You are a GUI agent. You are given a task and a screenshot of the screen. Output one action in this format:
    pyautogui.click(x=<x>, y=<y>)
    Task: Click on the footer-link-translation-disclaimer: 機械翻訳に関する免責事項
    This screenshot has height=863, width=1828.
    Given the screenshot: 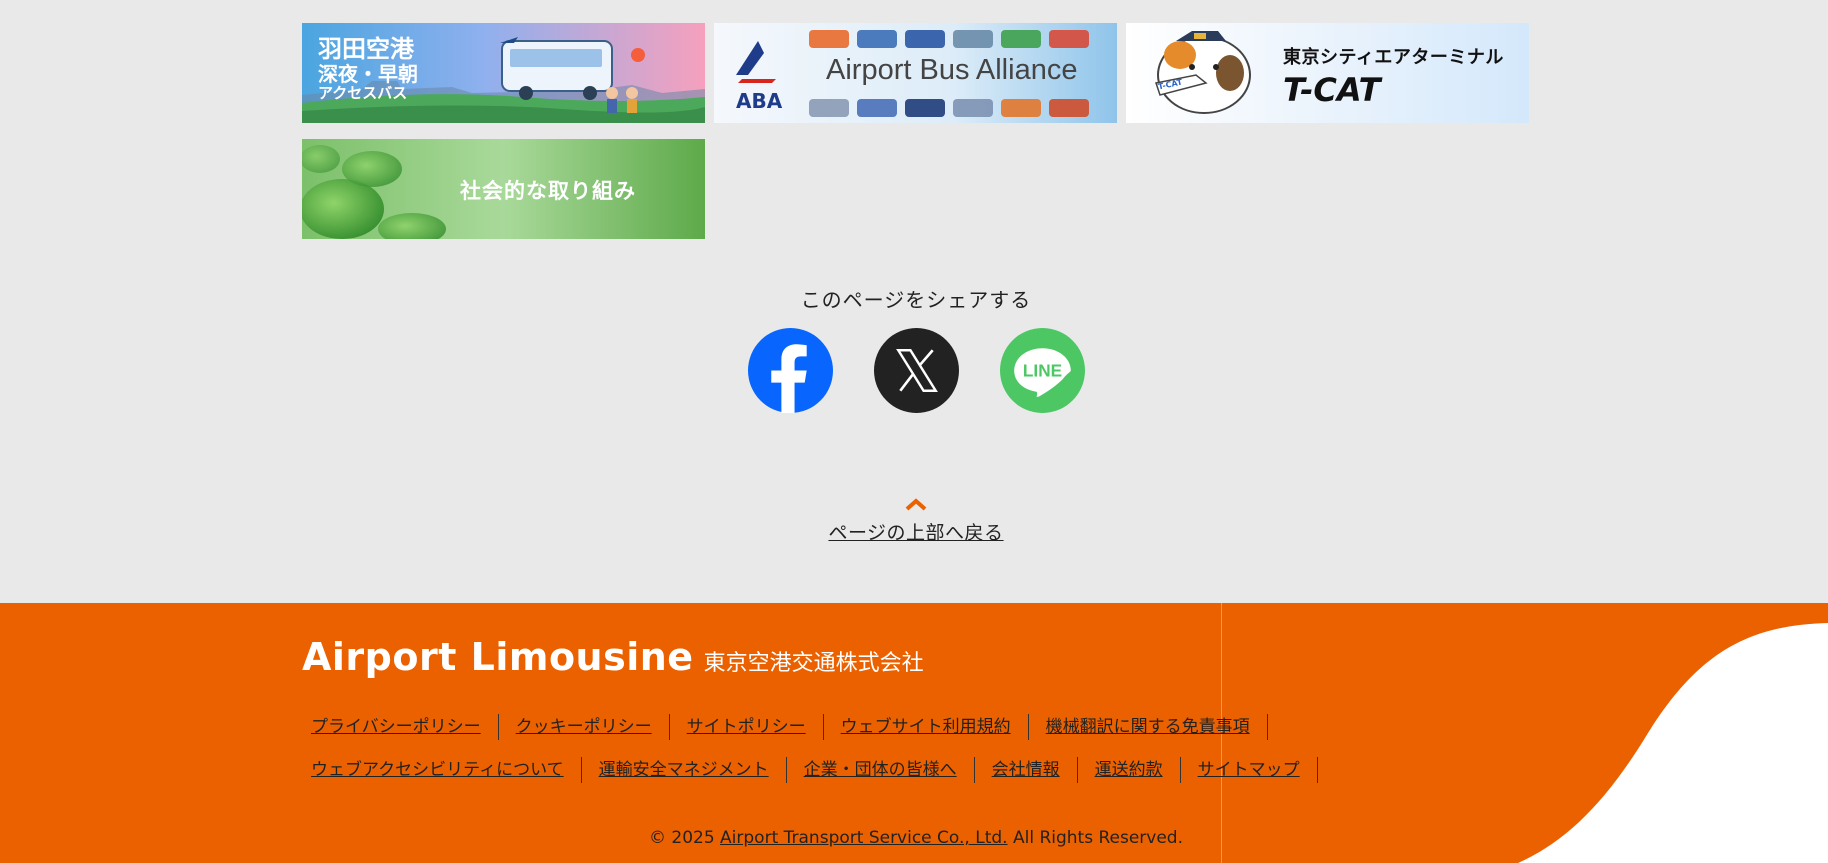 What is the action you would take?
    pyautogui.click(x=1148, y=727)
    